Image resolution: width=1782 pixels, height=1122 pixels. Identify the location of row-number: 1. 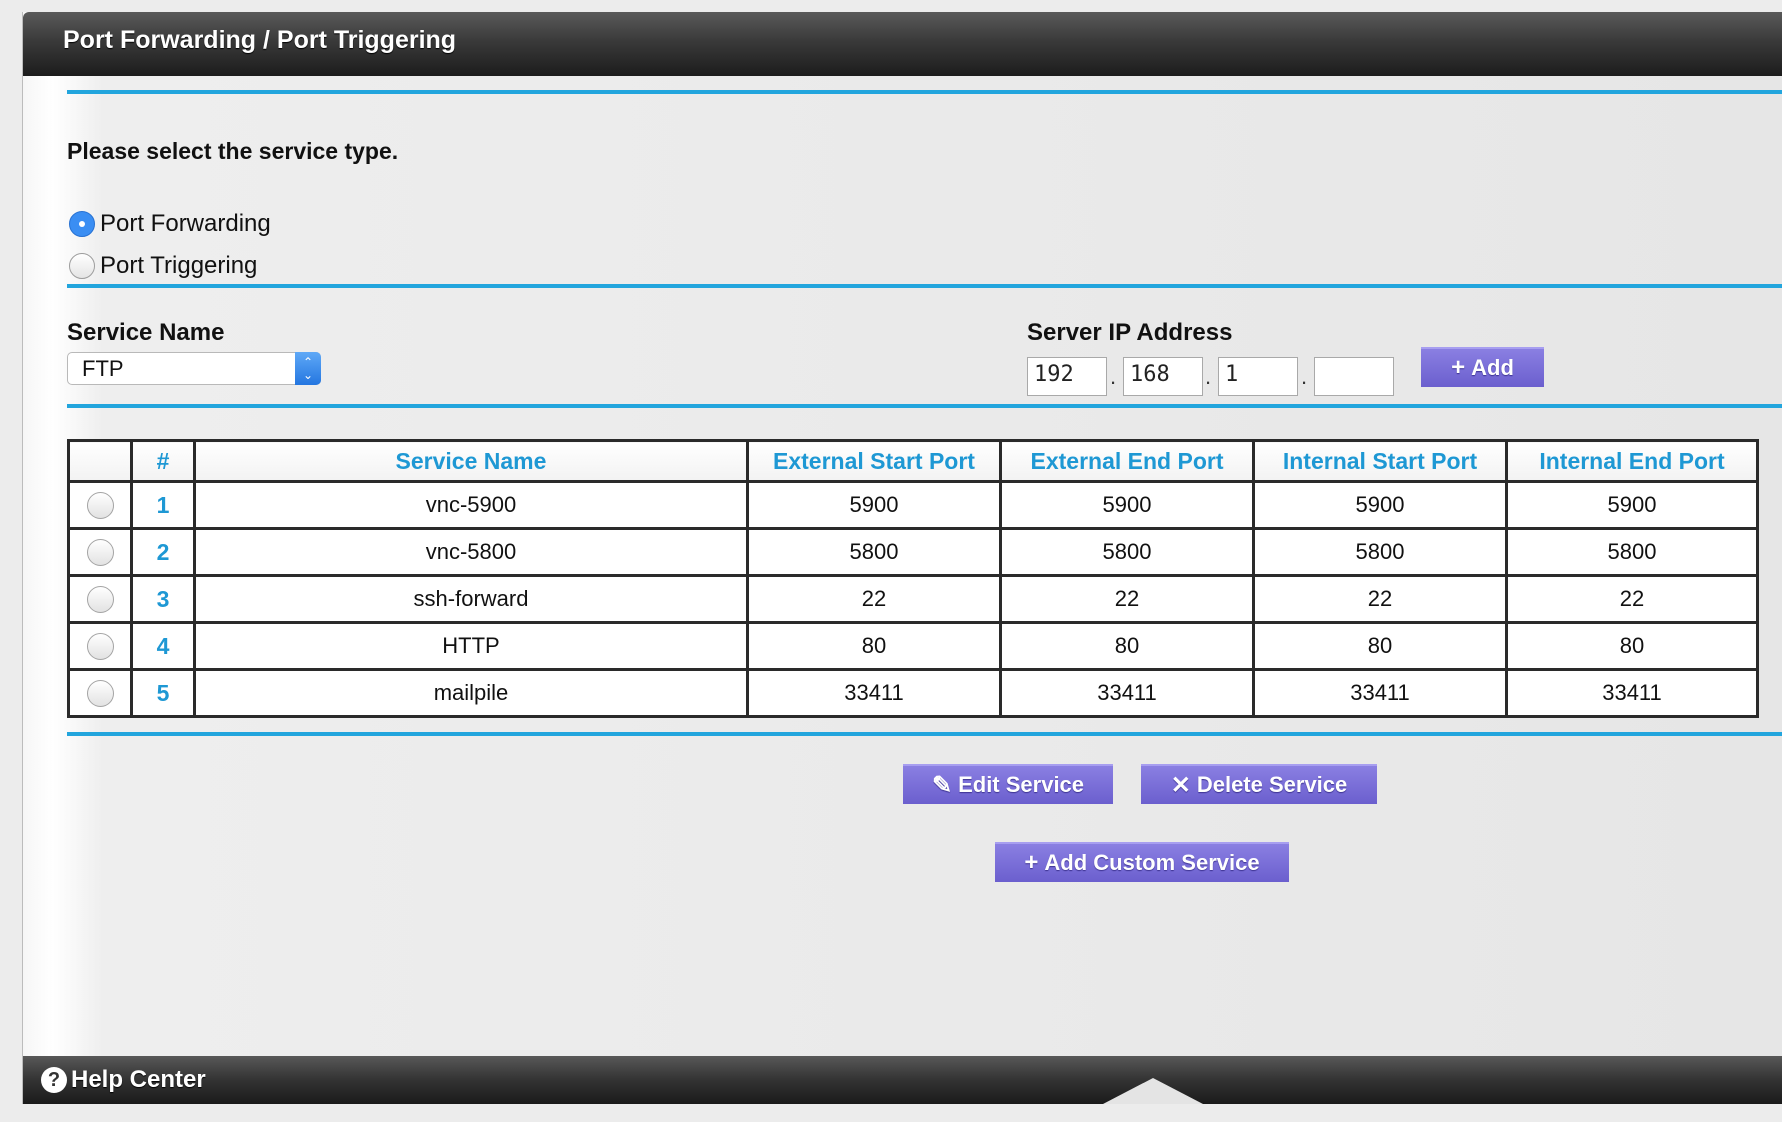
(163, 505).